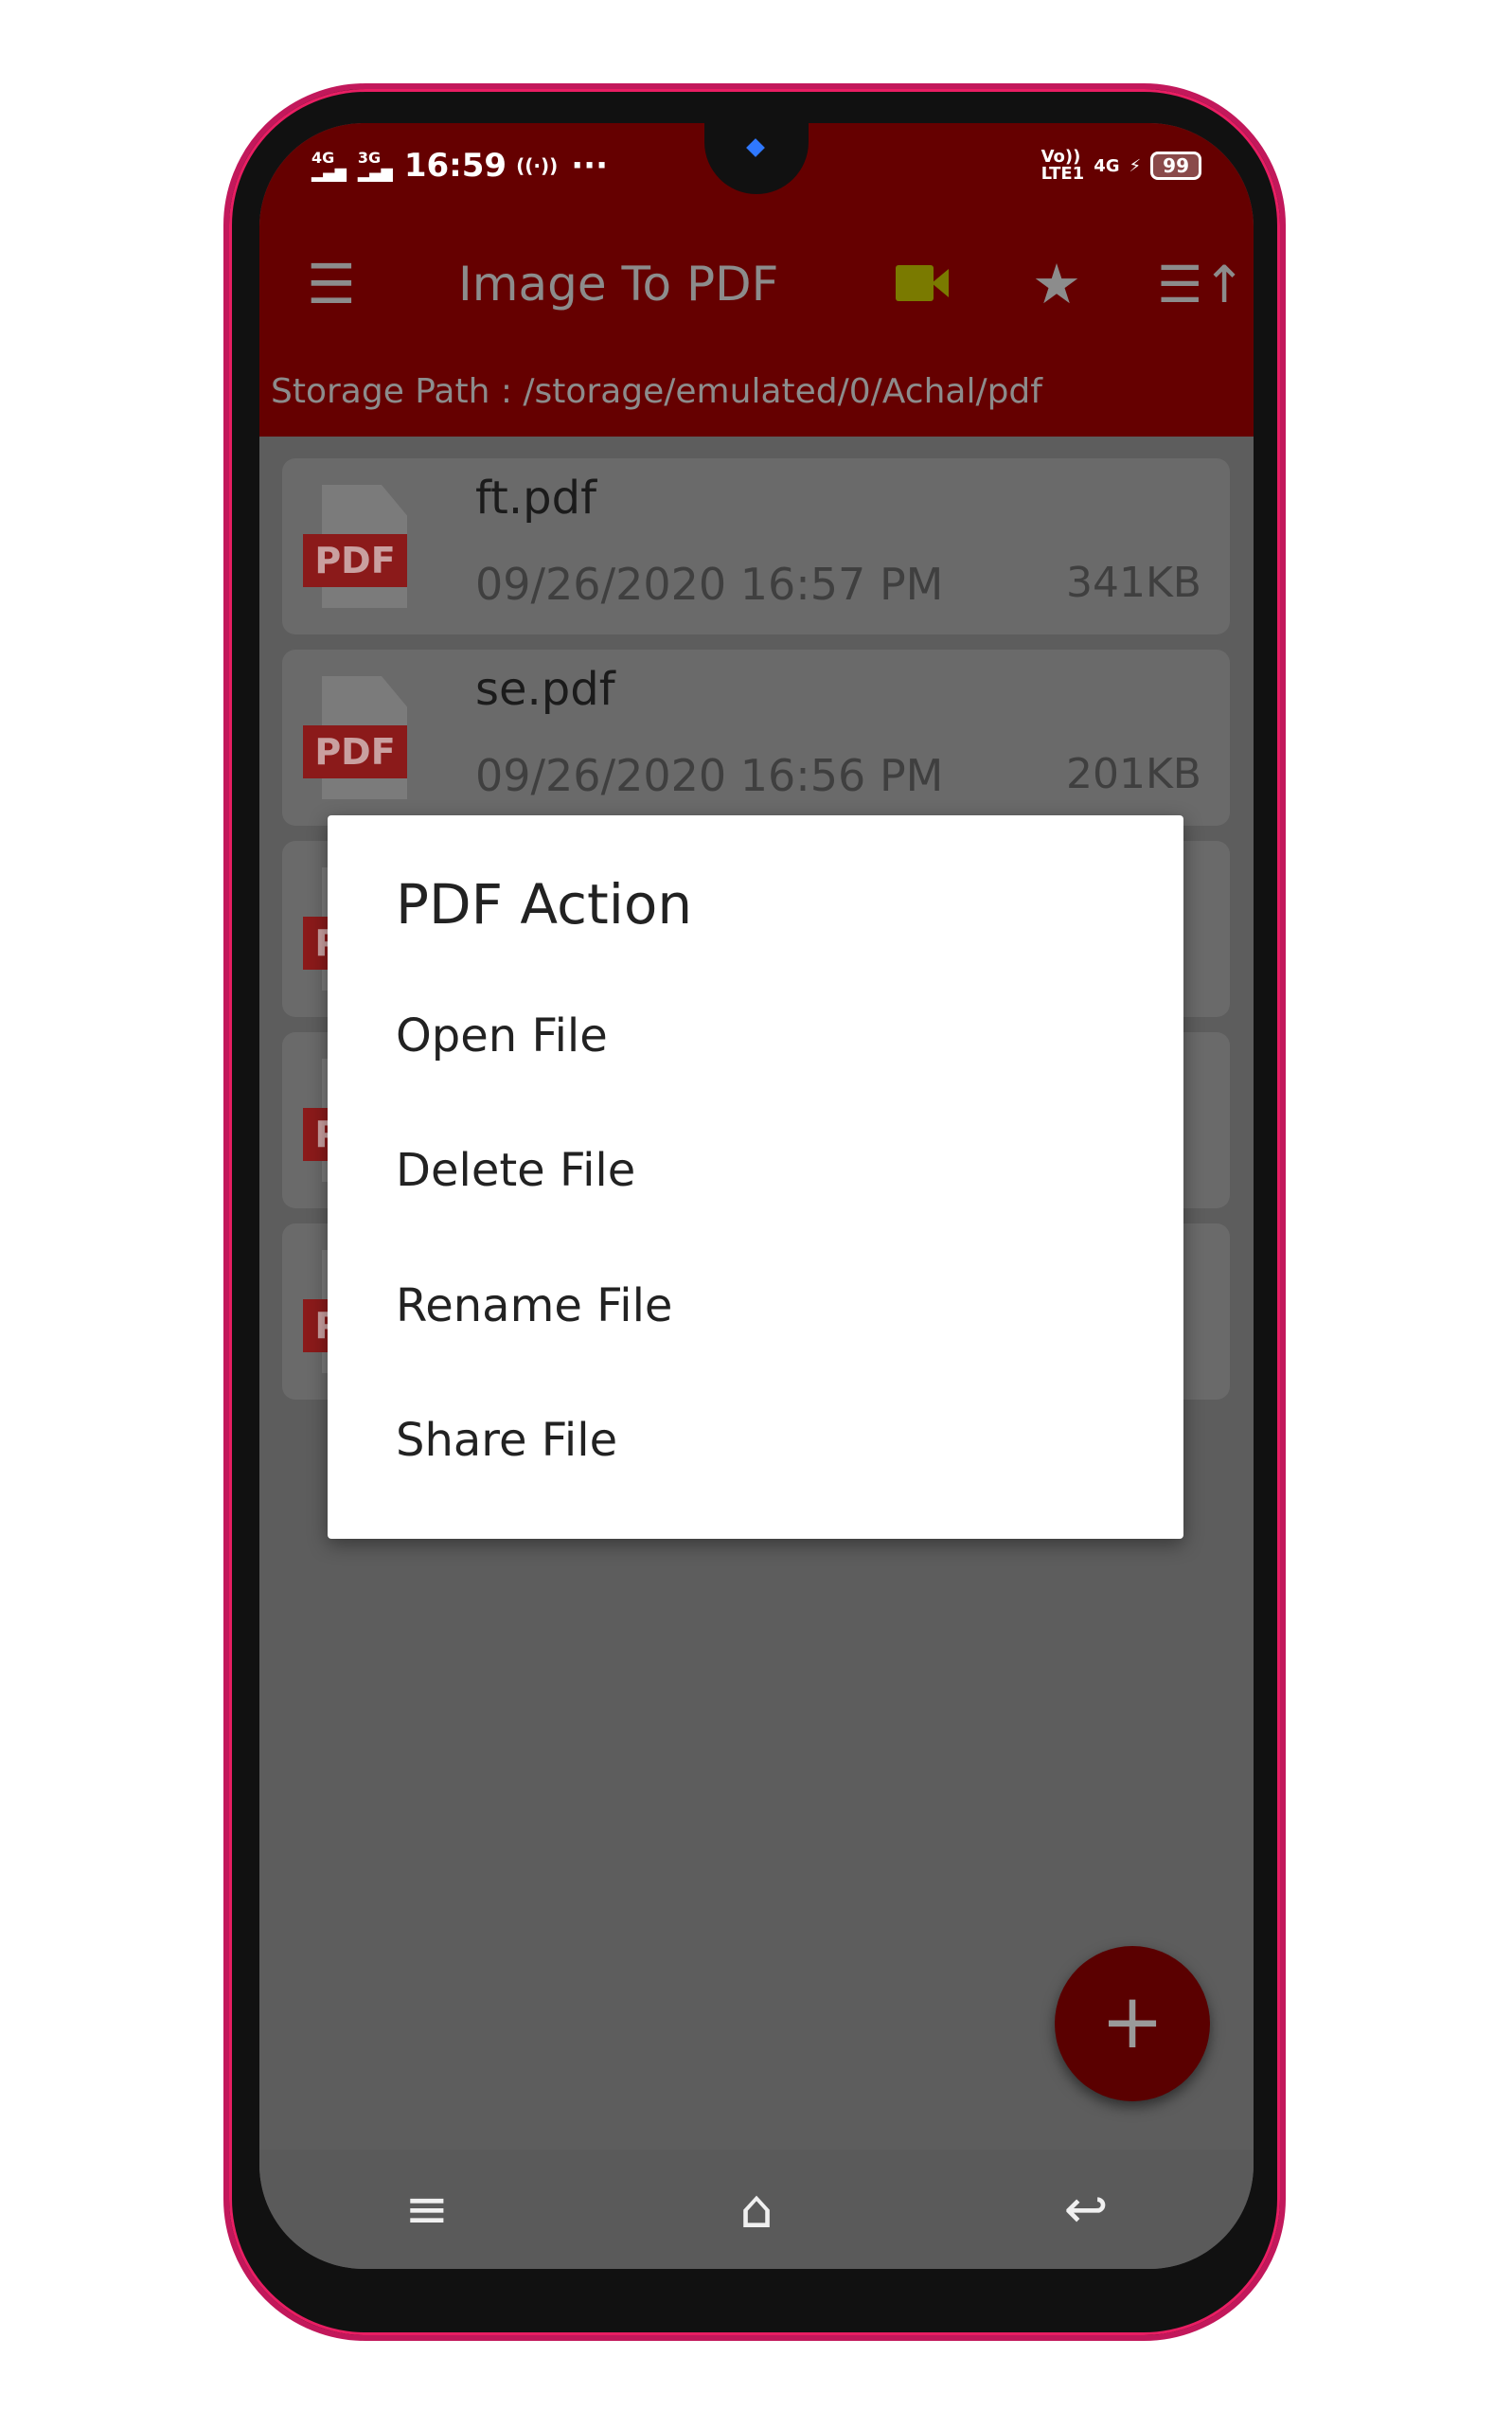 The width and height of the screenshot is (1512, 2428). What do you see at coordinates (709, 584) in the screenshot?
I see `file-date: 09/26/2020 16:57 PM` at bounding box center [709, 584].